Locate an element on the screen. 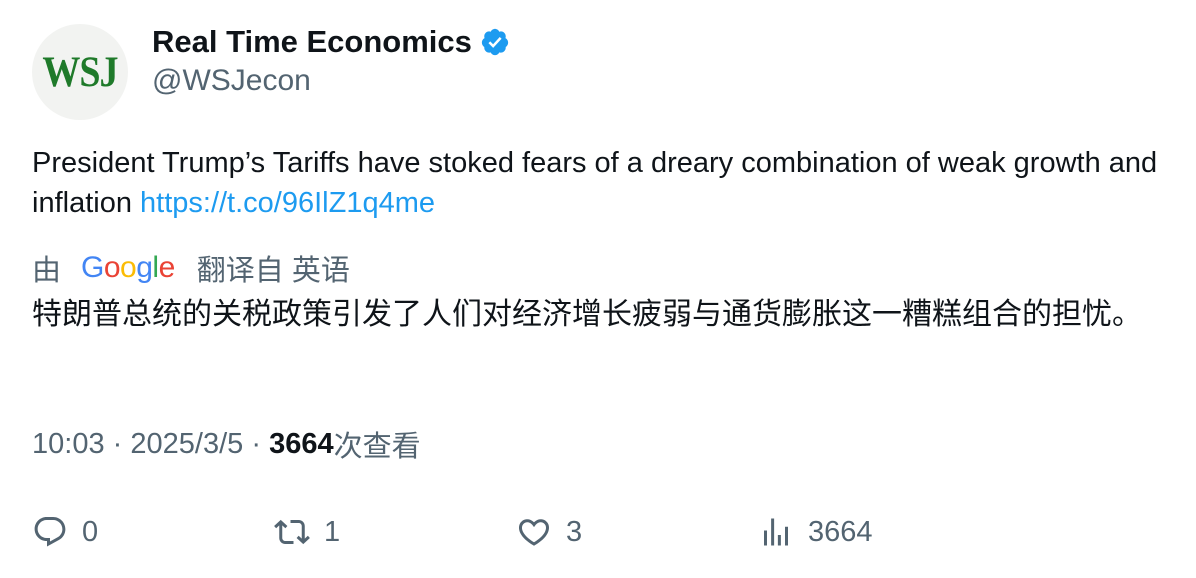 The image size is (1196, 578). translation-attribution: 由 Google 翻译自 英语 is located at coordinates (191, 268).